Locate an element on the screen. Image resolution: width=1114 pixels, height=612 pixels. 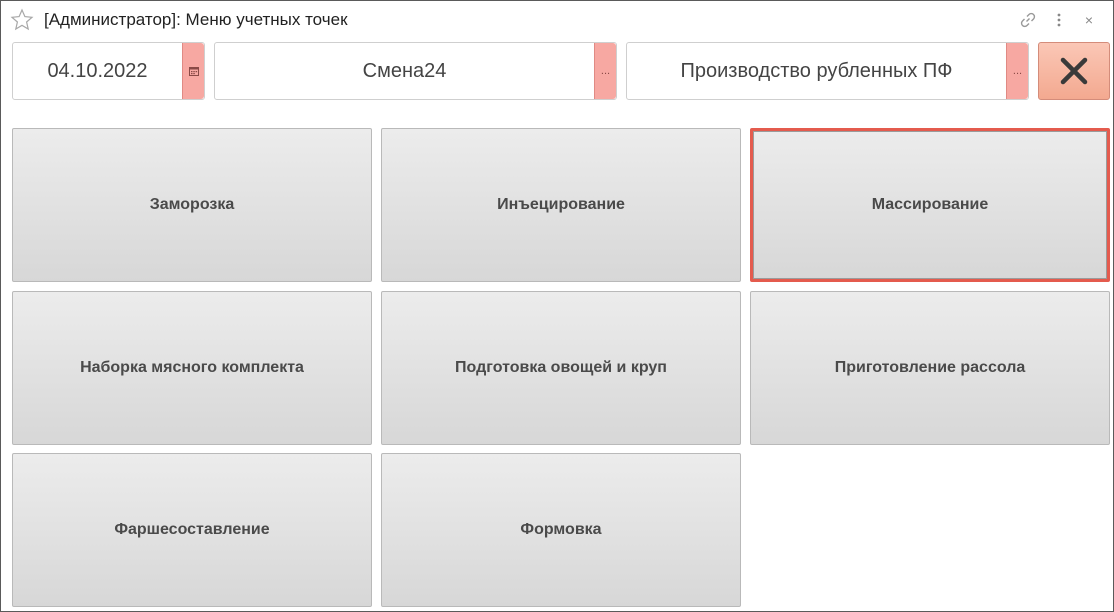
tile-forming: Формовка is located at coordinates (561, 530).